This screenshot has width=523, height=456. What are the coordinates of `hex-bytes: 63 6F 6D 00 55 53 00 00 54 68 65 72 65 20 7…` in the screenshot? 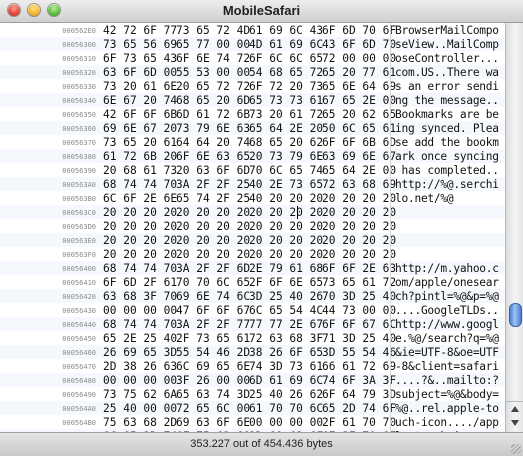 It's located at (249, 72).